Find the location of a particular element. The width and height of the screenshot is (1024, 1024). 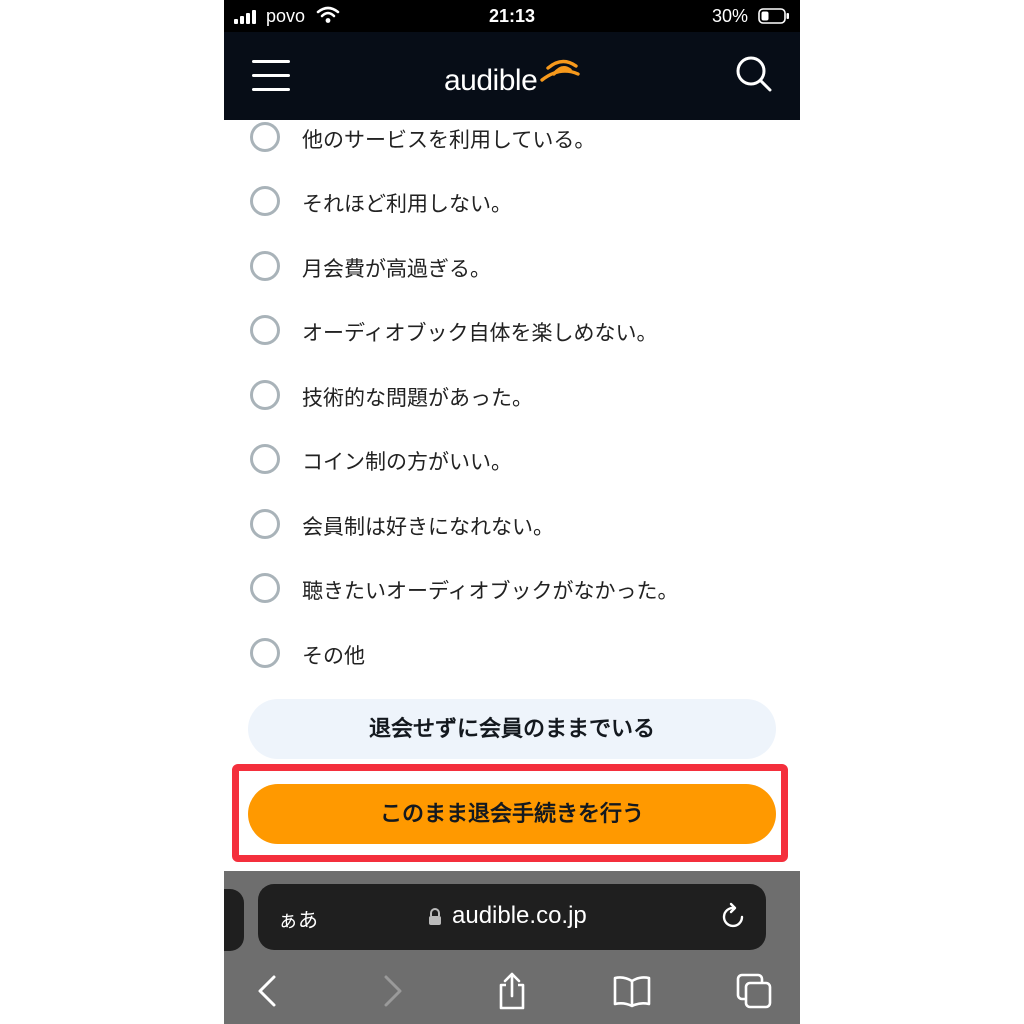

reason-option: コイン制の方がいい。 is located at coordinates (508, 462).